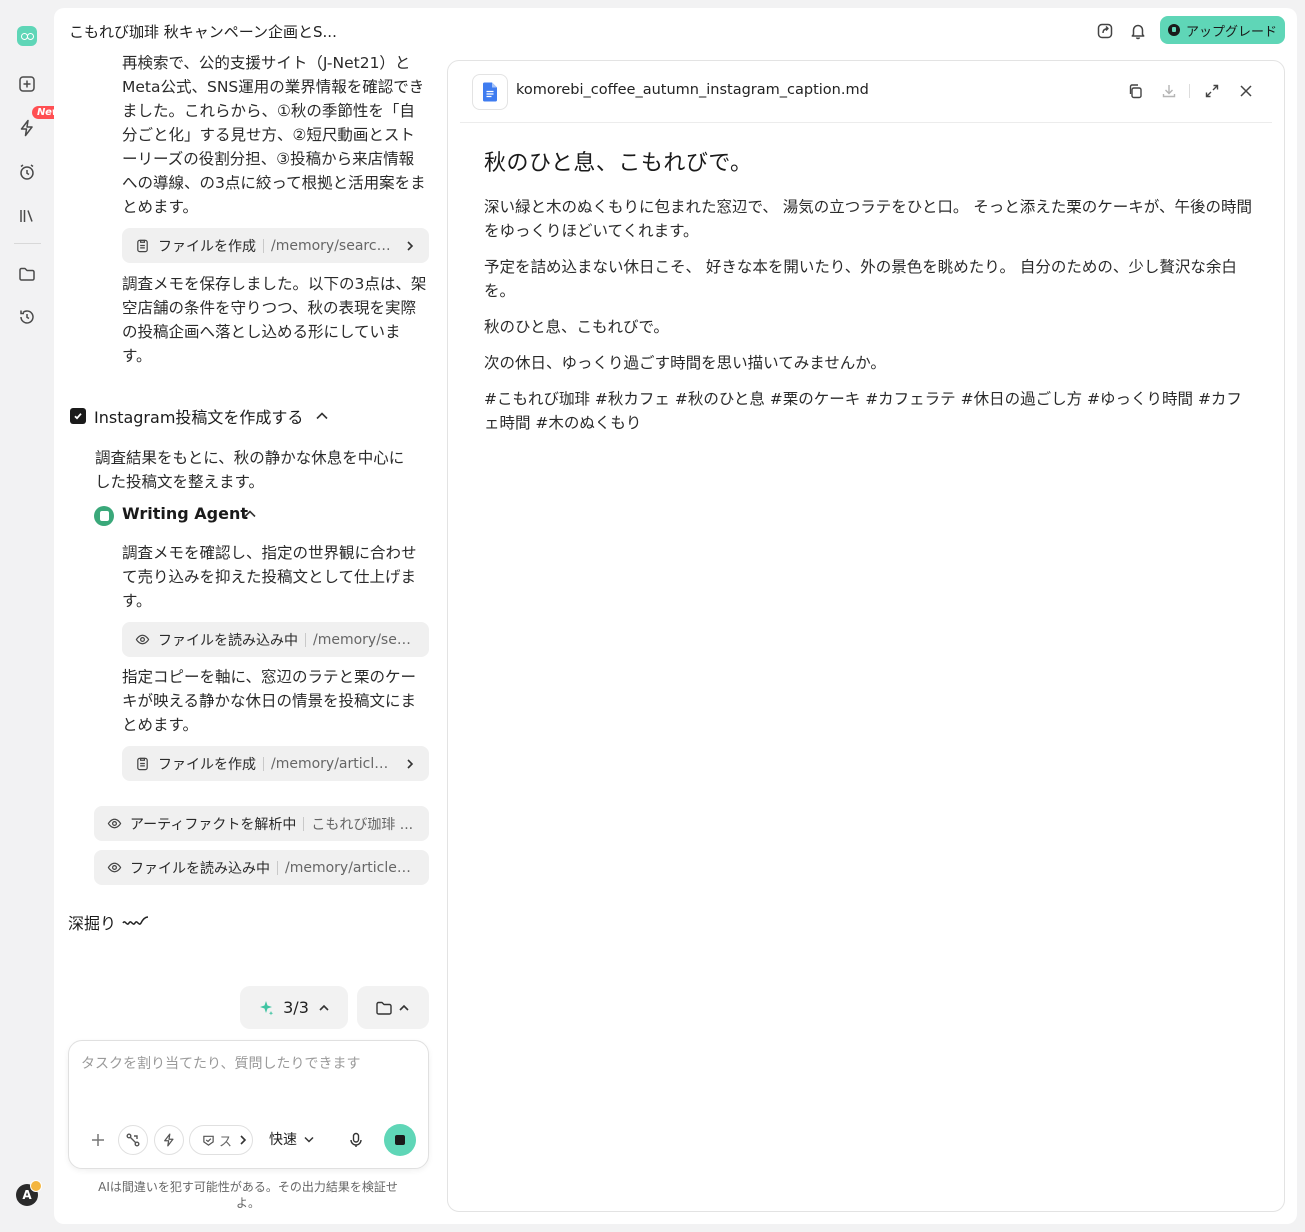  Describe the element at coordinates (198, 416) in the screenshot. I see `task-title: Instagram投稿文を作成する` at that location.